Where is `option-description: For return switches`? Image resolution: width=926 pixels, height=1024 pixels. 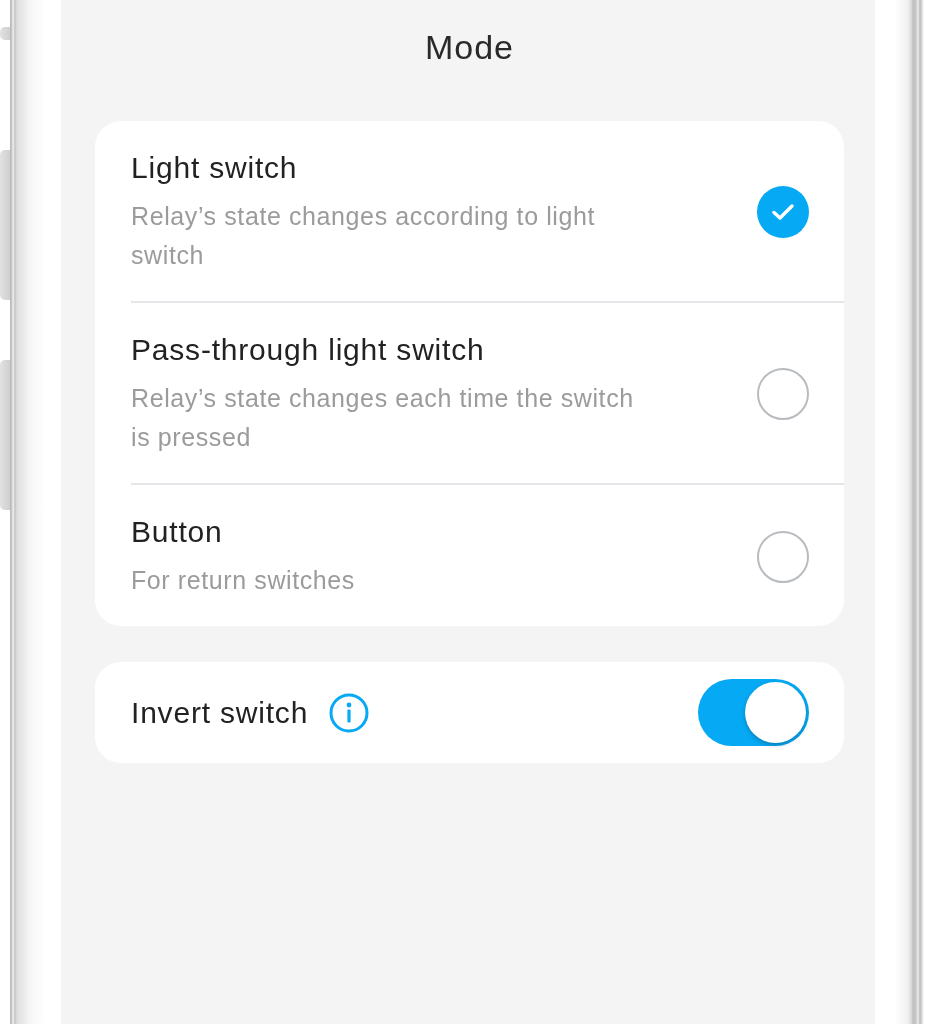
option-description: For return switches is located at coordinates (243, 580).